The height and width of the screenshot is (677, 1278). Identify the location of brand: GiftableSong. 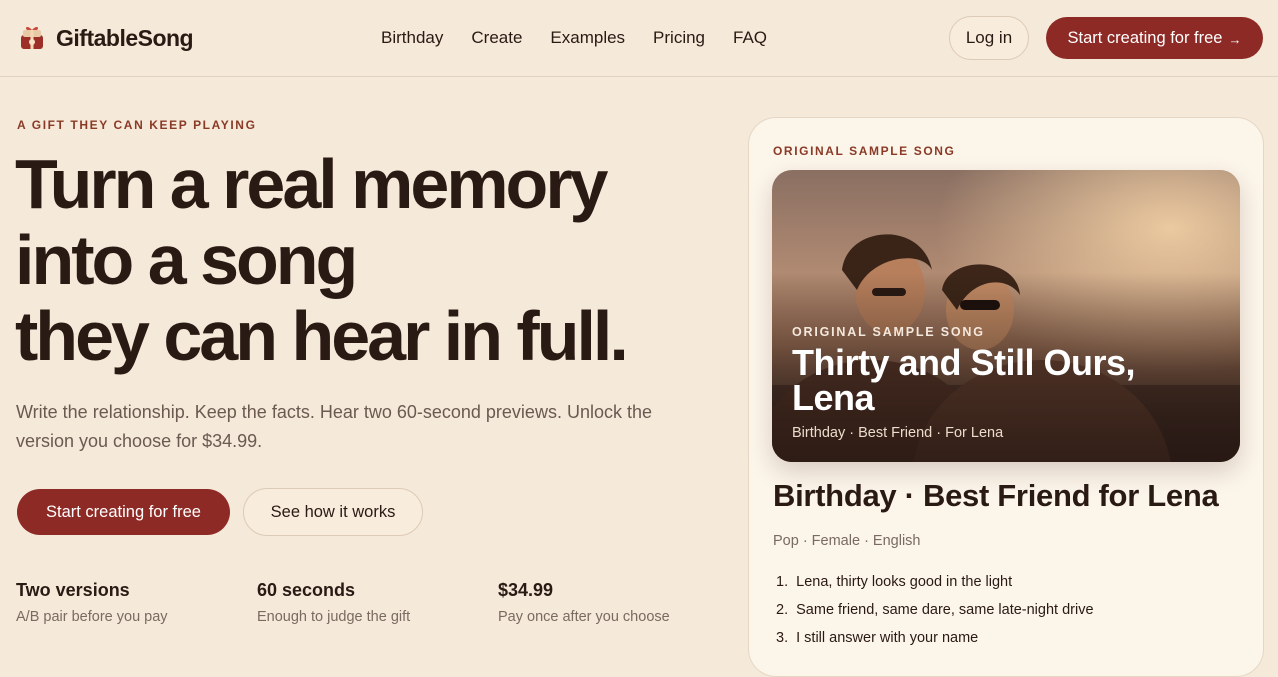
(106, 38).